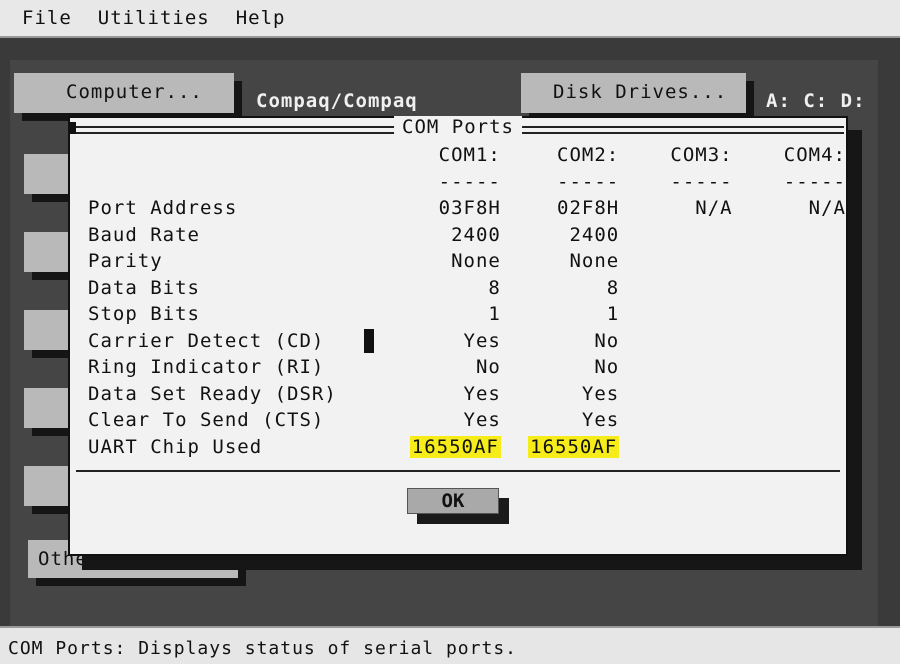  Describe the element at coordinates (175, 446) in the screenshot. I see `row-label: UART Chip Used` at that location.